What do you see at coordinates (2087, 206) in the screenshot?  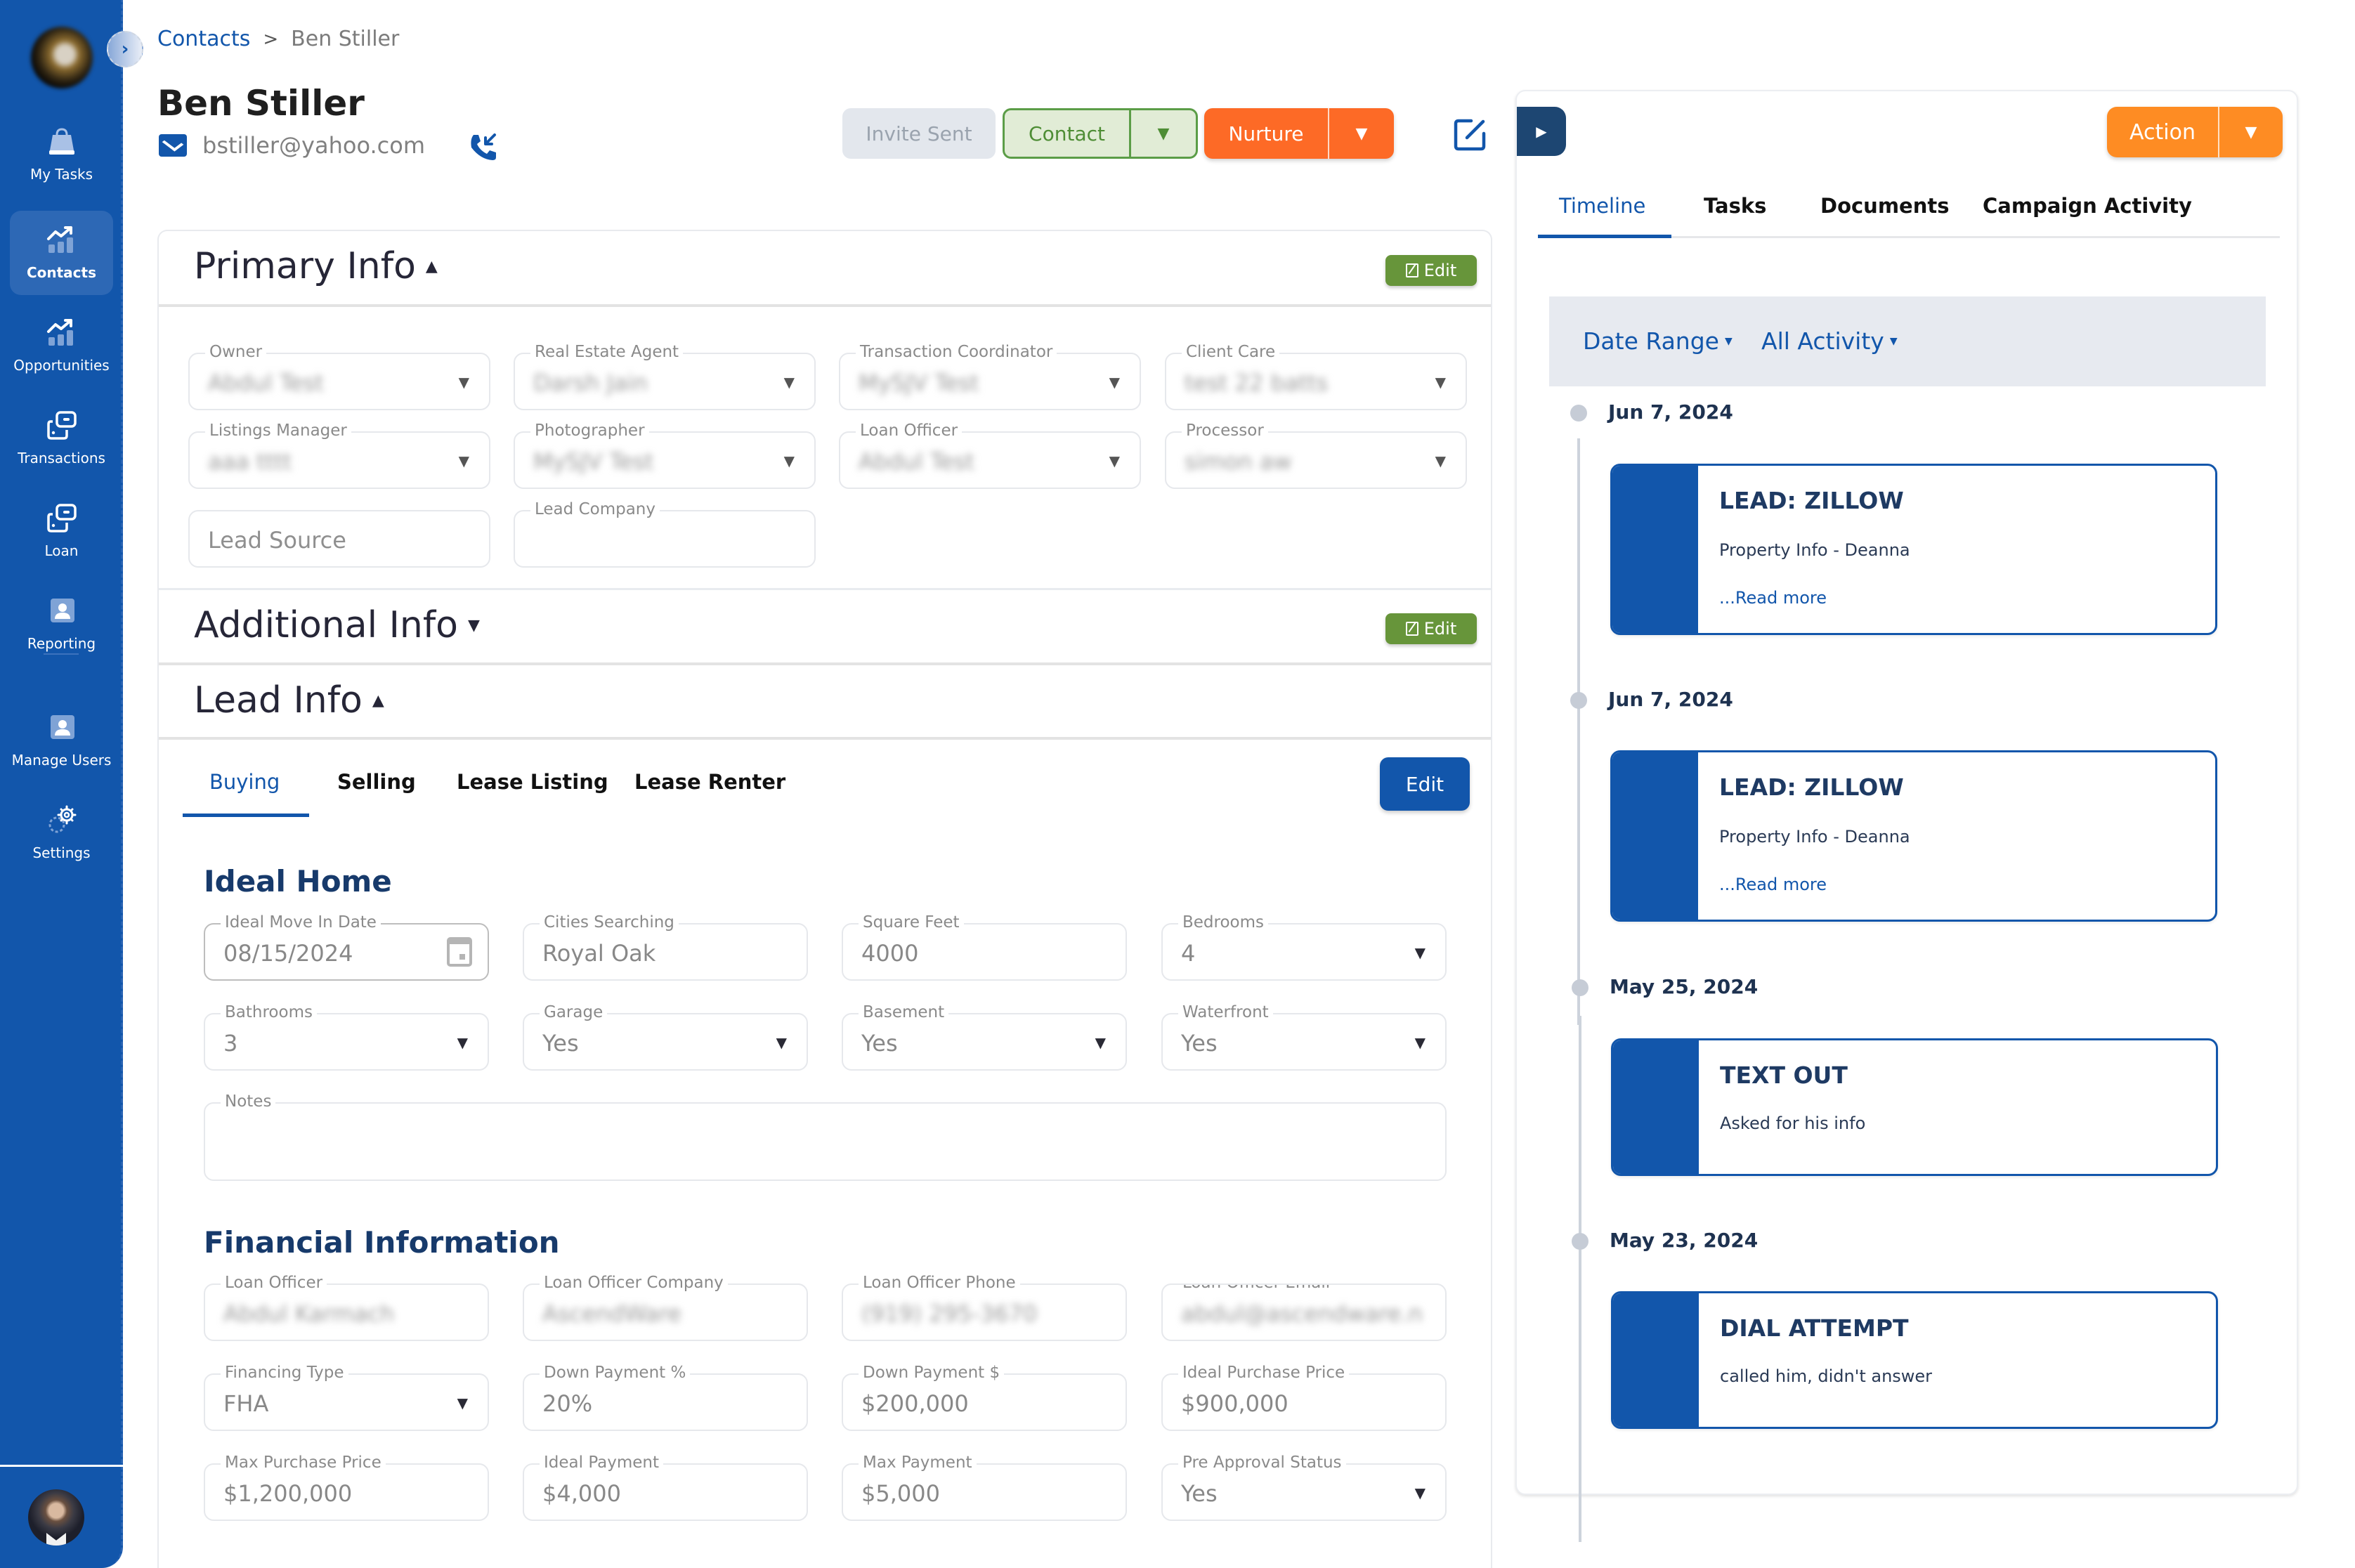 I see `tab-campaign-activity: Campaign Activity` at bounding box center [2087, 206].